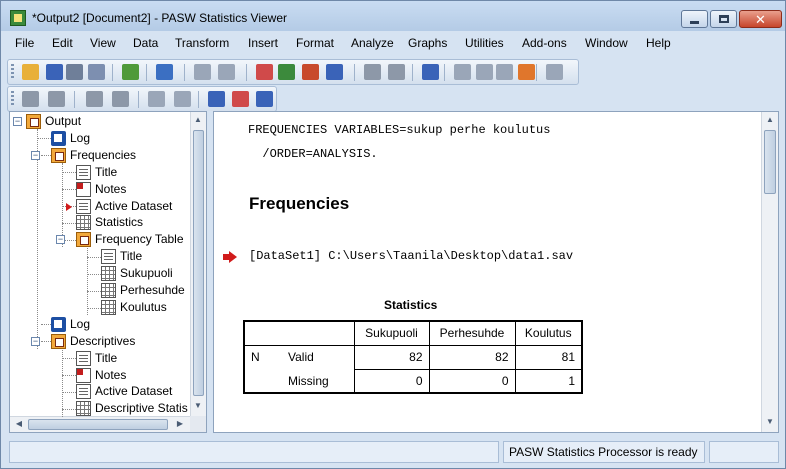  Describe the element at coordinates (100, 307) in the screenshot. I see `tree-node-koulutus: Koulutus` at that location.